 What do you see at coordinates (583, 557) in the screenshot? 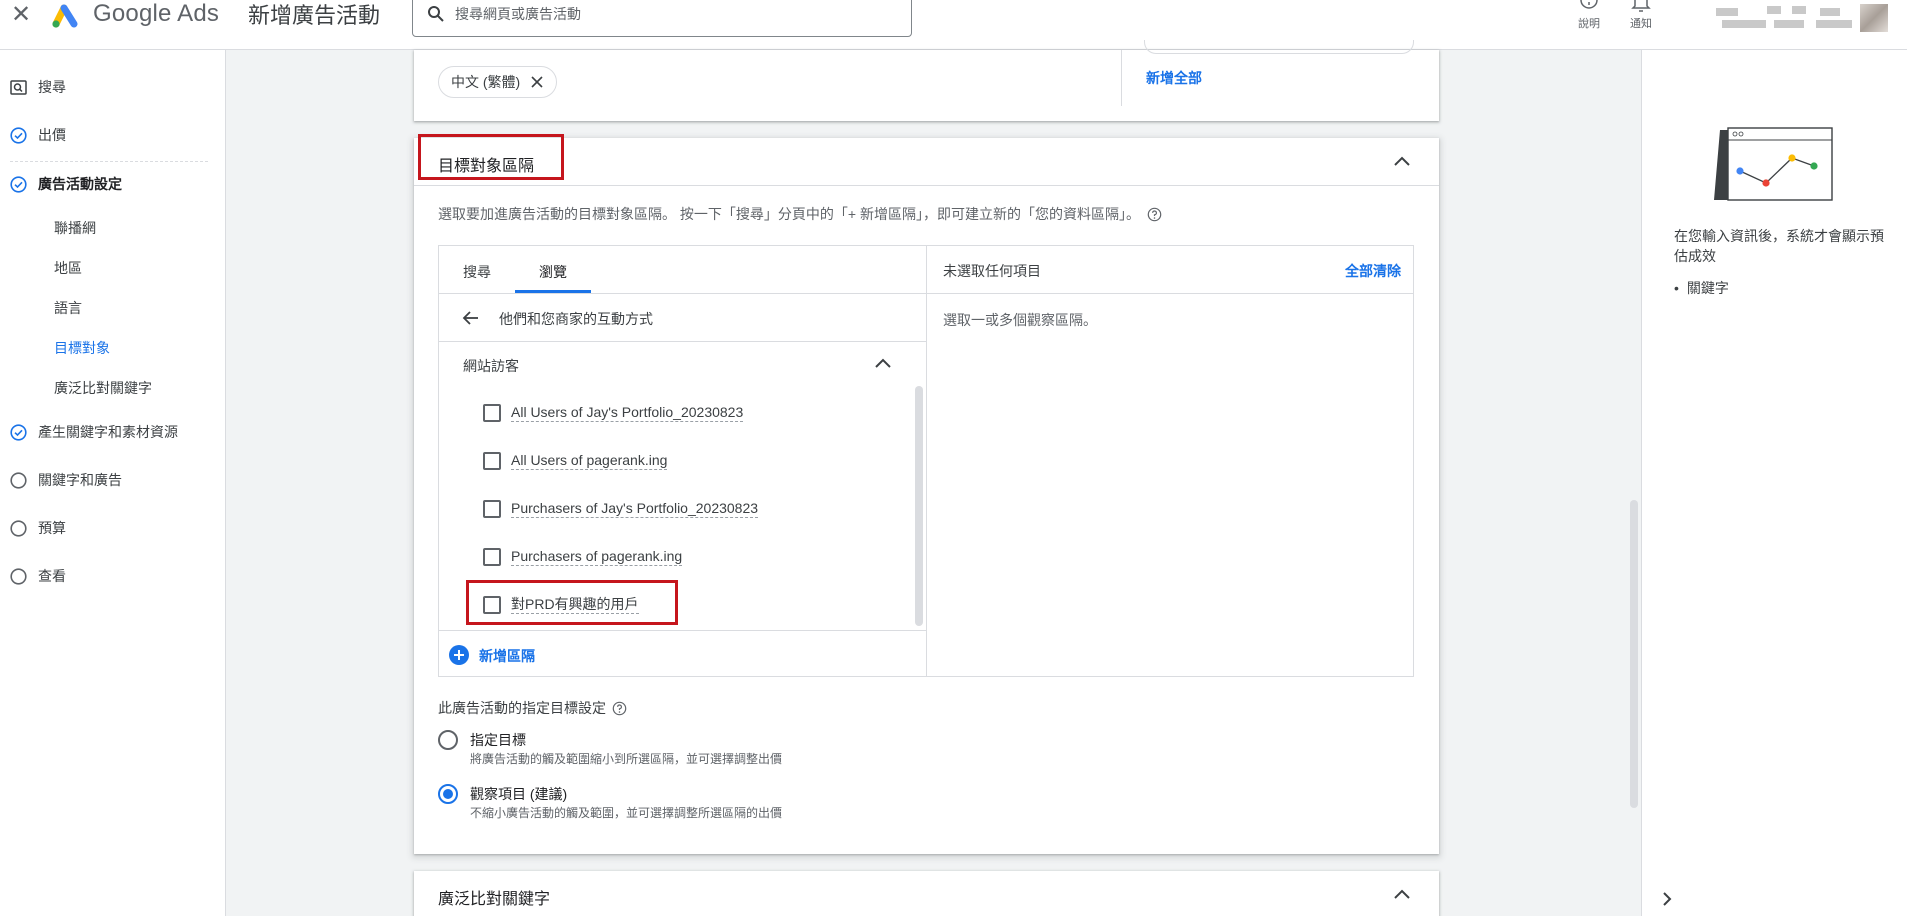
I see `segment-option: Purchasers of pagerank.ing` at bounding box center [583, 557].